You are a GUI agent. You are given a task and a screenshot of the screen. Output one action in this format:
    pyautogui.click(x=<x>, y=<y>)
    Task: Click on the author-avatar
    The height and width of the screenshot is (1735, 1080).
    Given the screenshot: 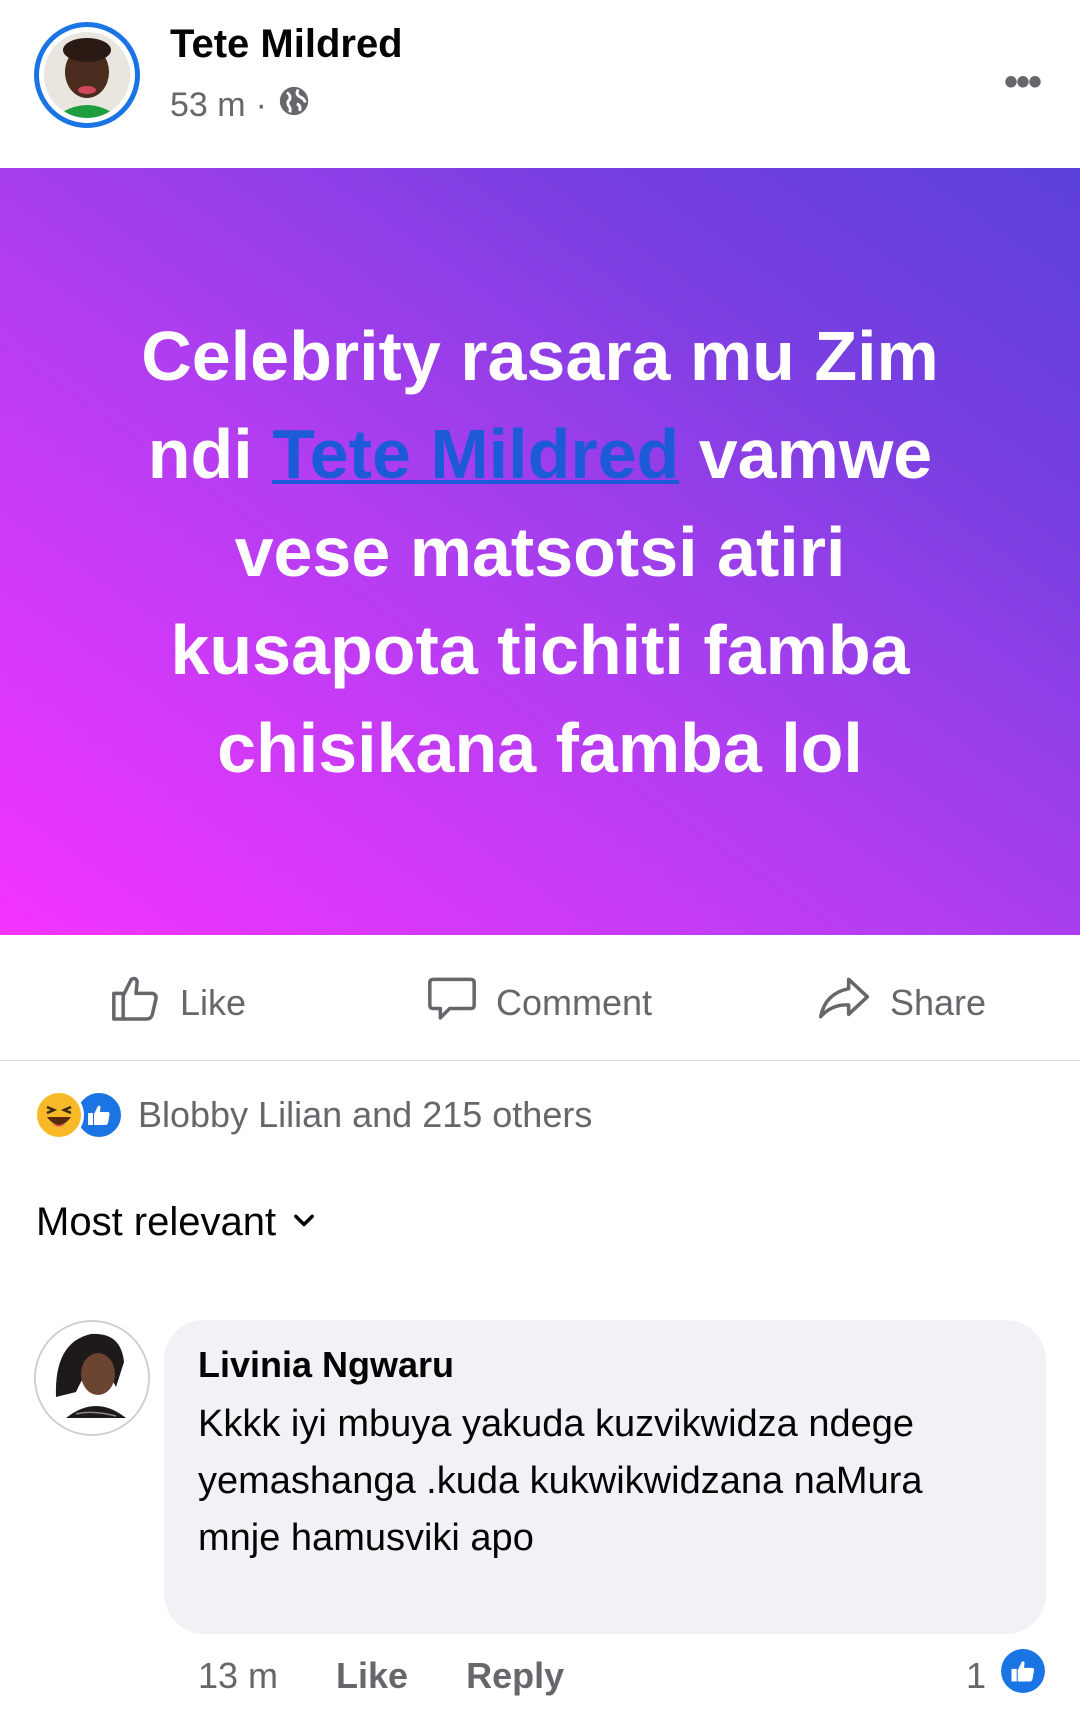 What is the action you would take?
    pyautogui.click(x=87, y=75)
    